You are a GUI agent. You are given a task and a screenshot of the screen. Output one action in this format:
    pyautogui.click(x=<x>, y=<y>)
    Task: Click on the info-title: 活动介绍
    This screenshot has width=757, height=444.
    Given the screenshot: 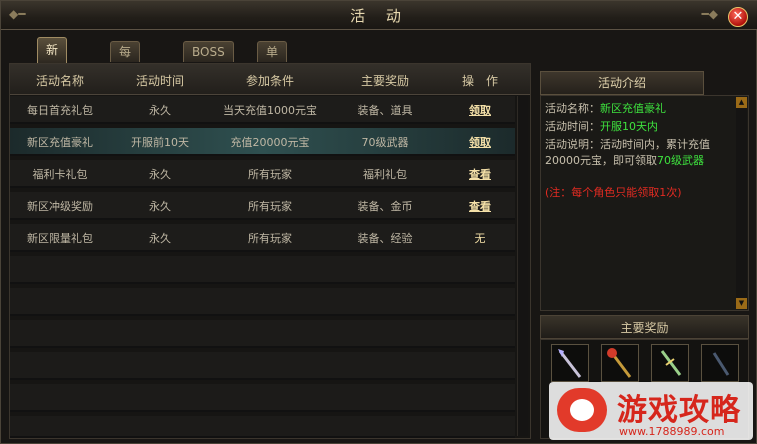 What is the action you would take?
    pyautogui.click(x=622, y=83)
    